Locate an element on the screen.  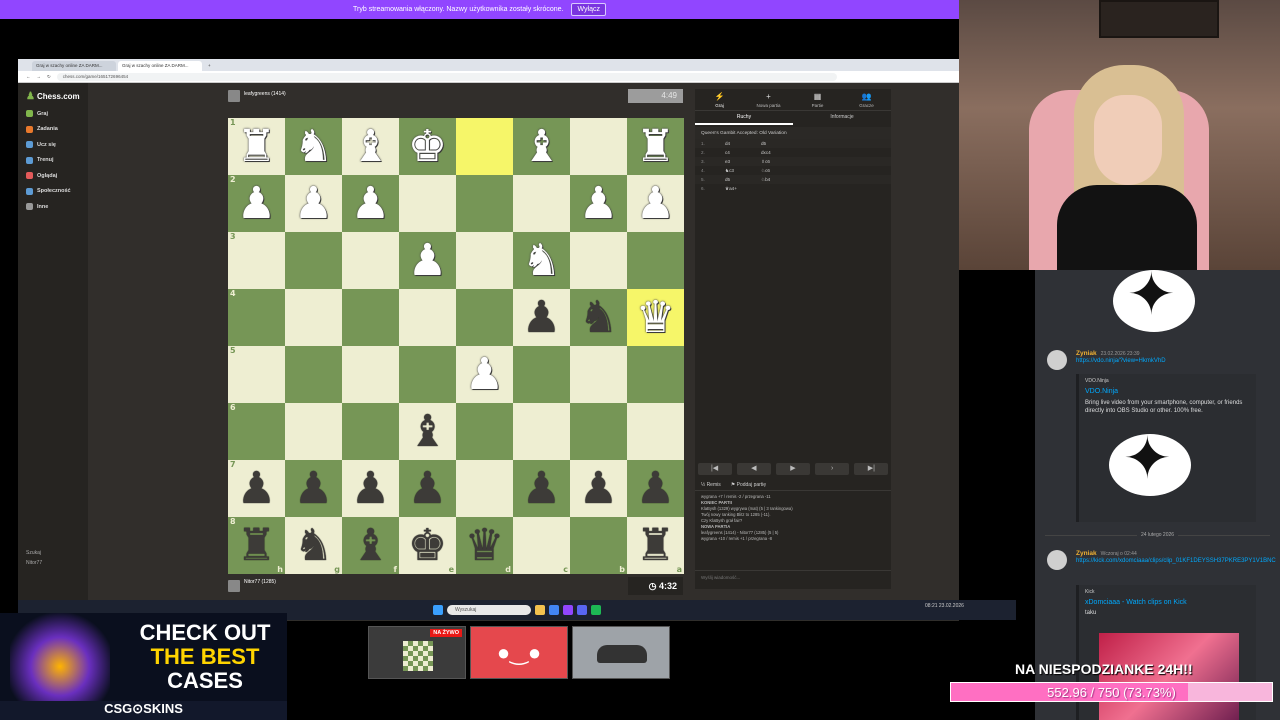
sidebar-item-5: Społeczność is located at coordinates (53, 192).